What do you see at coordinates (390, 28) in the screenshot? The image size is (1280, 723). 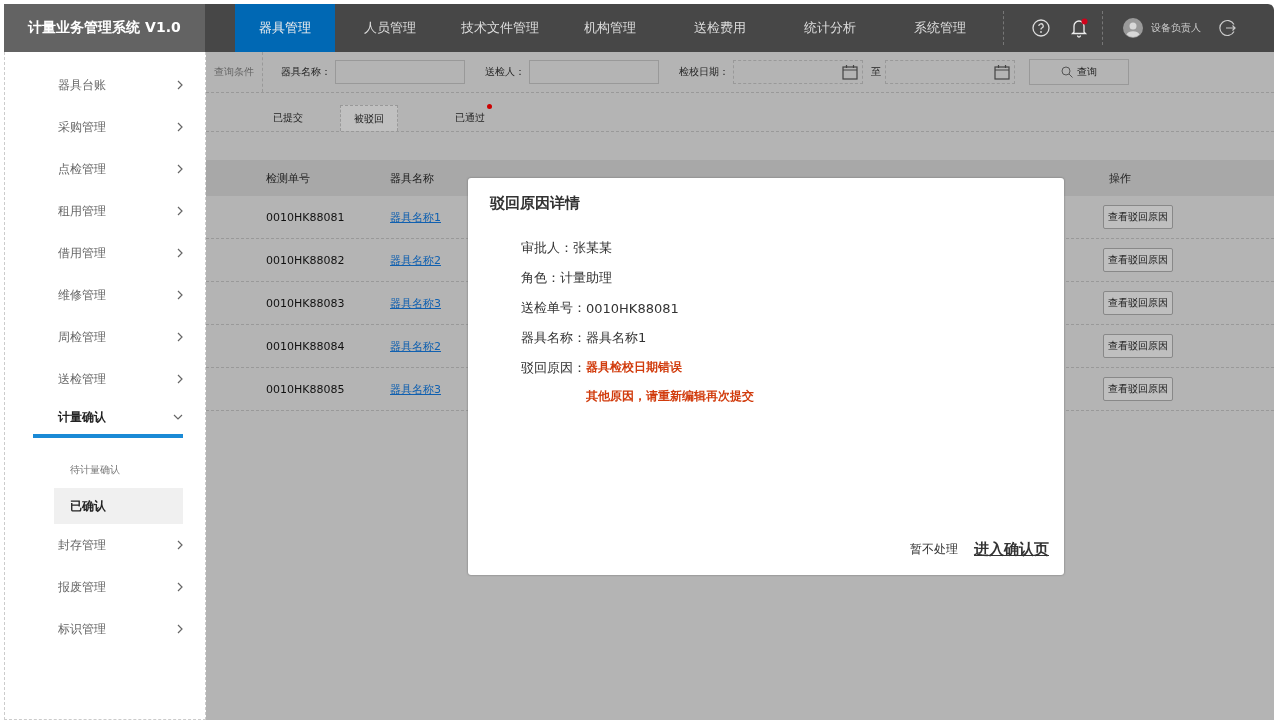 I see `nav-tab: 人员管理` at bounding box center [390, 28].